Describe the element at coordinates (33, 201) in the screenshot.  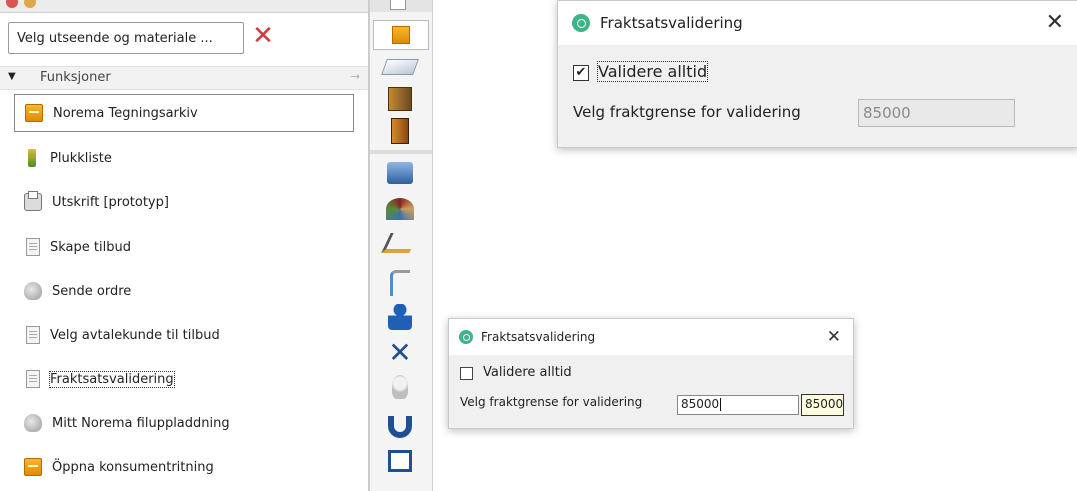
I see `printer-icon` at that location.